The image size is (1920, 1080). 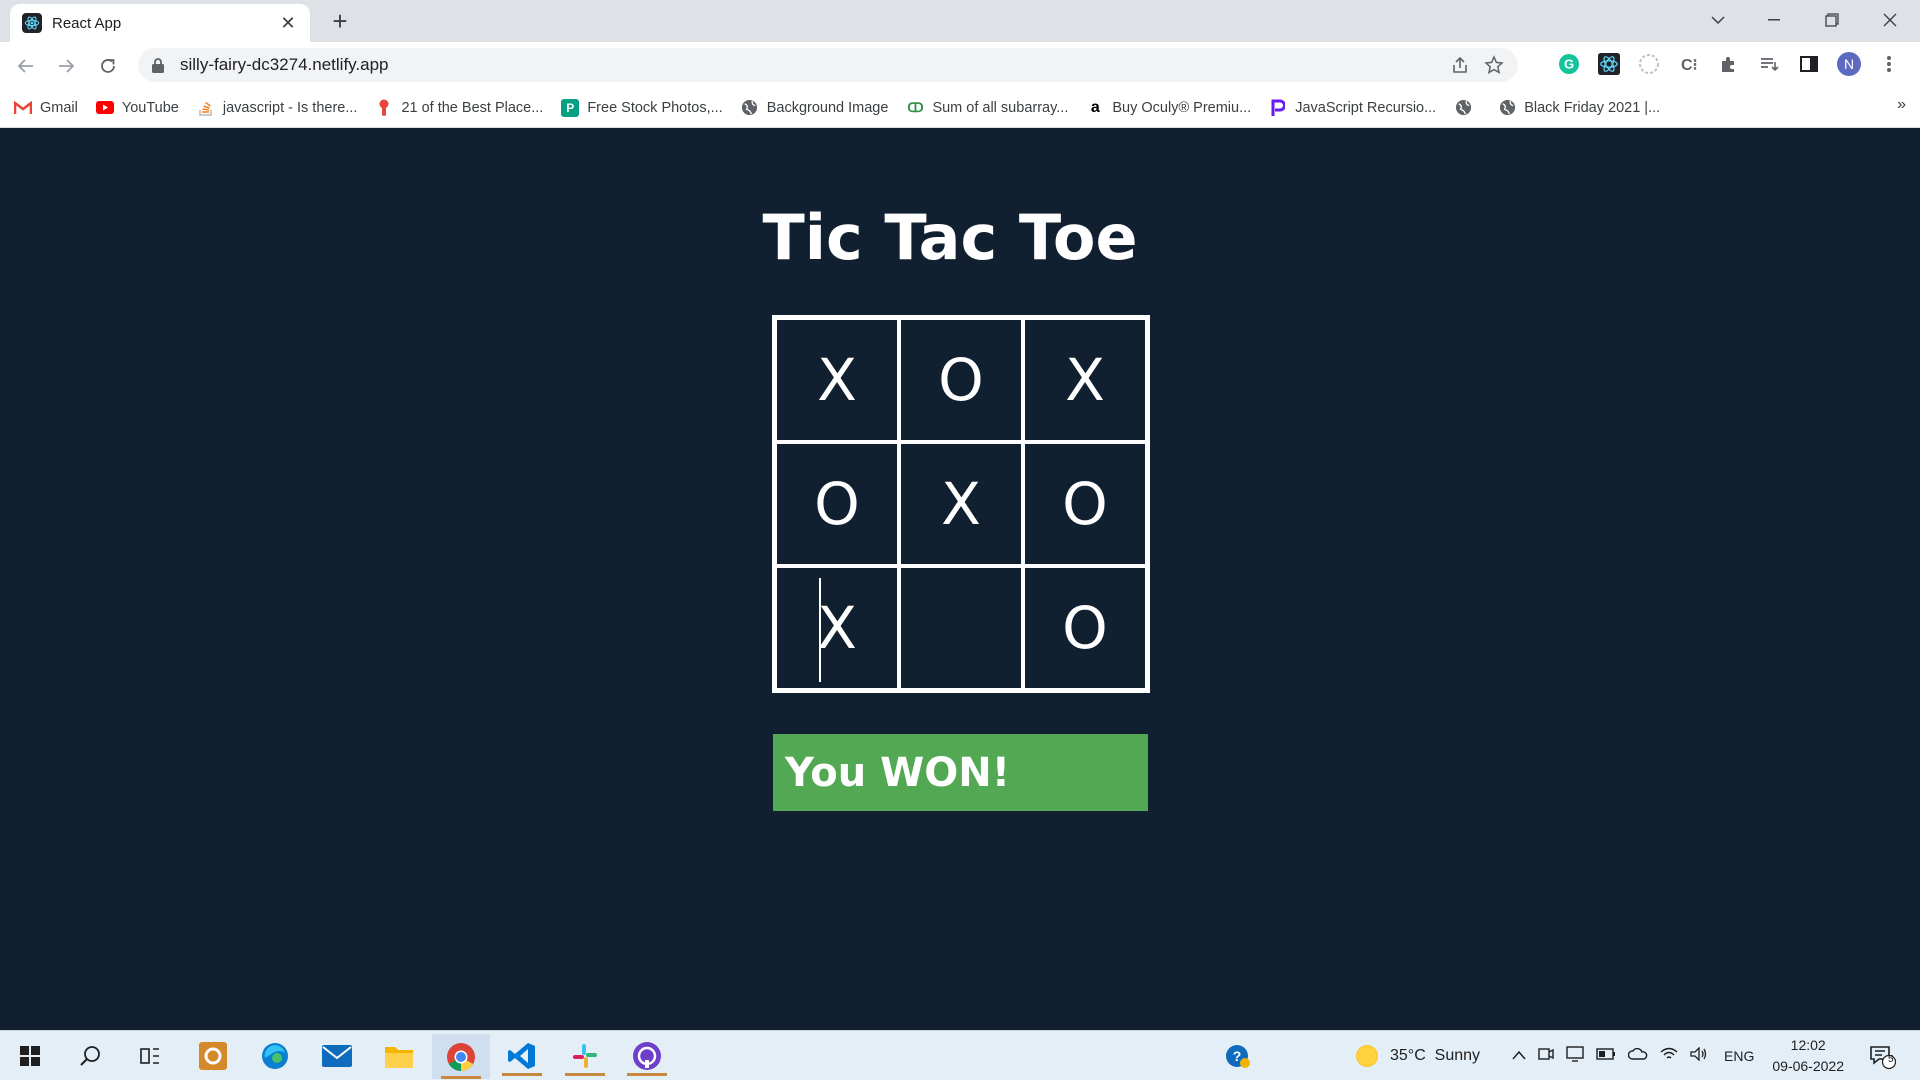 What do you see at coordinates (1575, 1056) in the screenshot?
I see `display-icon` at bounding box center [1575, 1056].